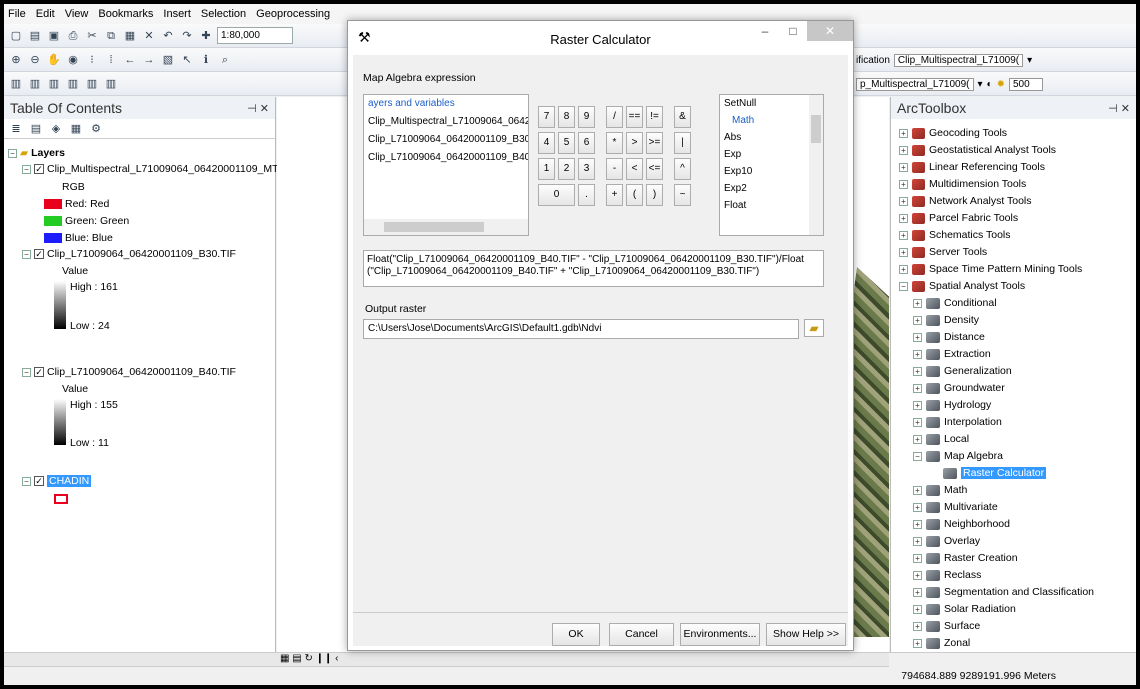 The height and width of the screenshot is (689, 1140). I want to click on calc-key: 5, so click(566, 143).